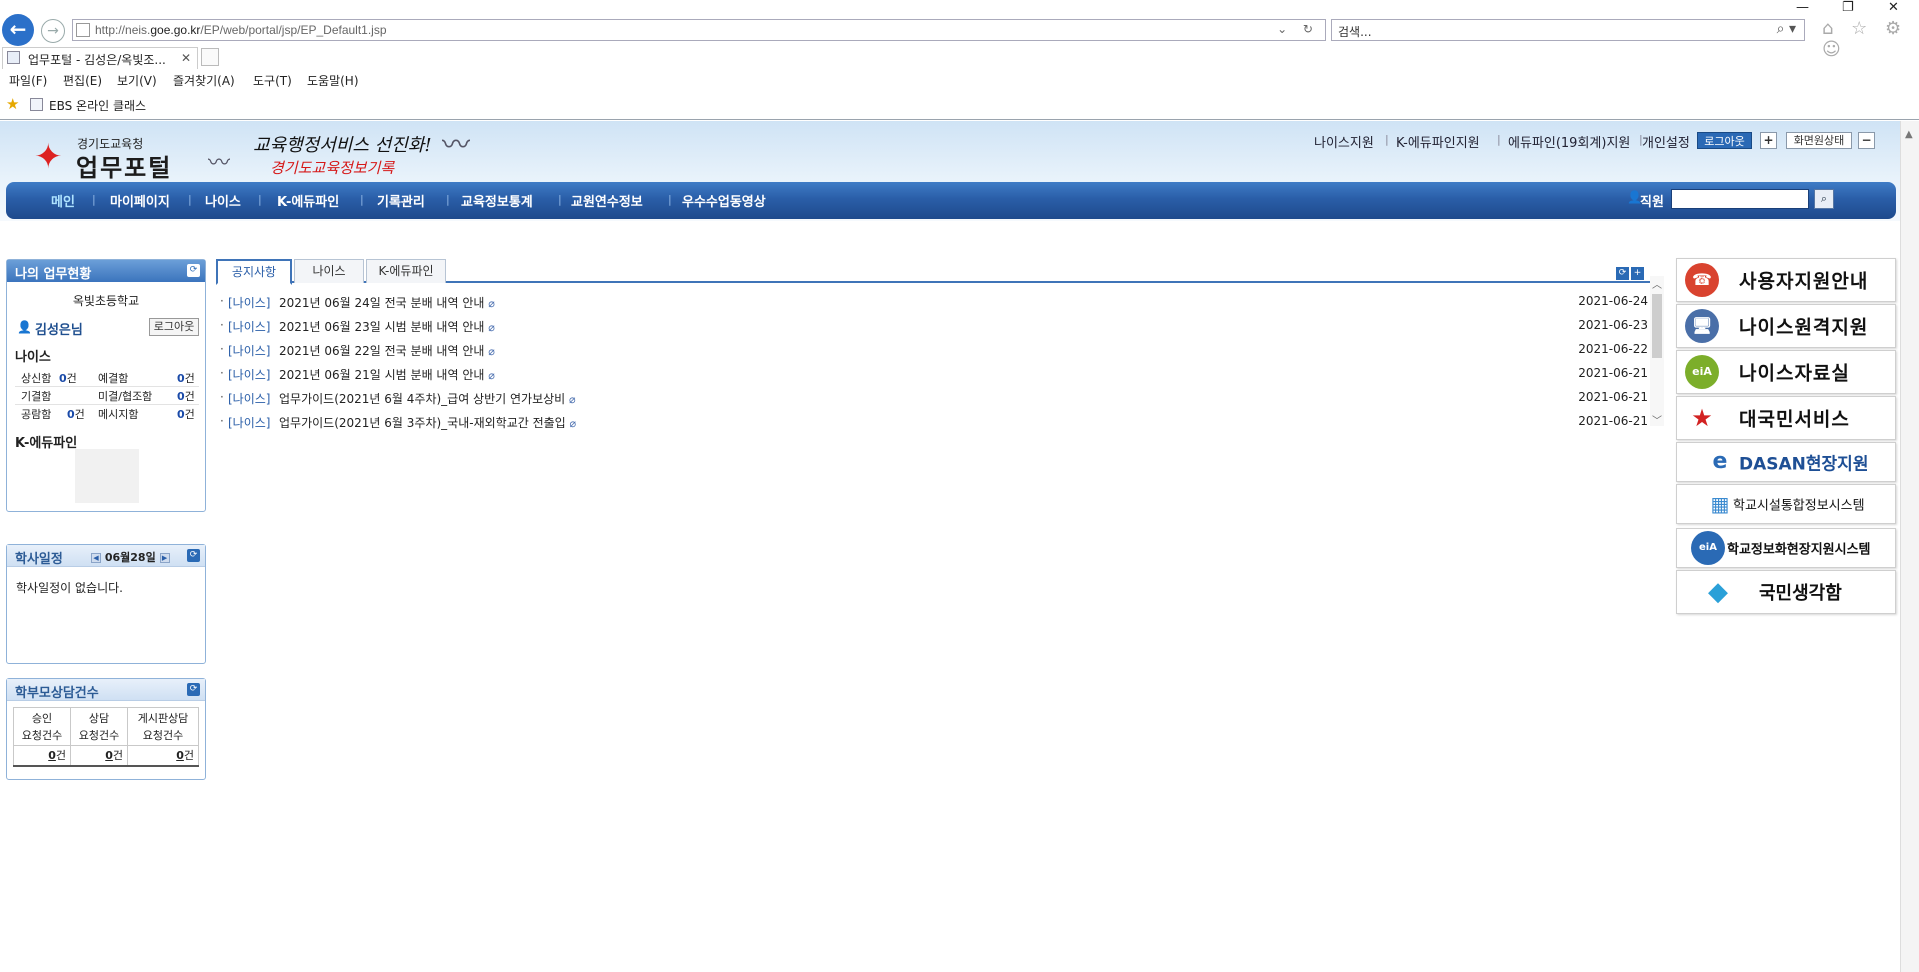 This screenshot has width=1919, height=972. Describe the element at coordinates (1786, 504) in the screenshot. I see `banner-school-facilities: ▦ 학교시설통합정보시스템` at that location.